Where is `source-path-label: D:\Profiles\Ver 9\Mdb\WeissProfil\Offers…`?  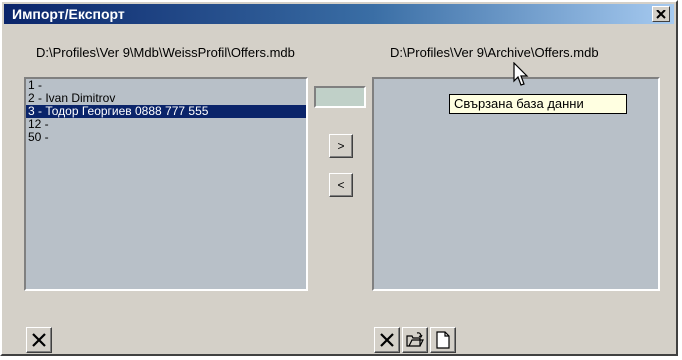 source-path-label: D:\Profiles\Ver 9\Mdb\WeissProfil\Offers… is located at coordinates (165, 52).